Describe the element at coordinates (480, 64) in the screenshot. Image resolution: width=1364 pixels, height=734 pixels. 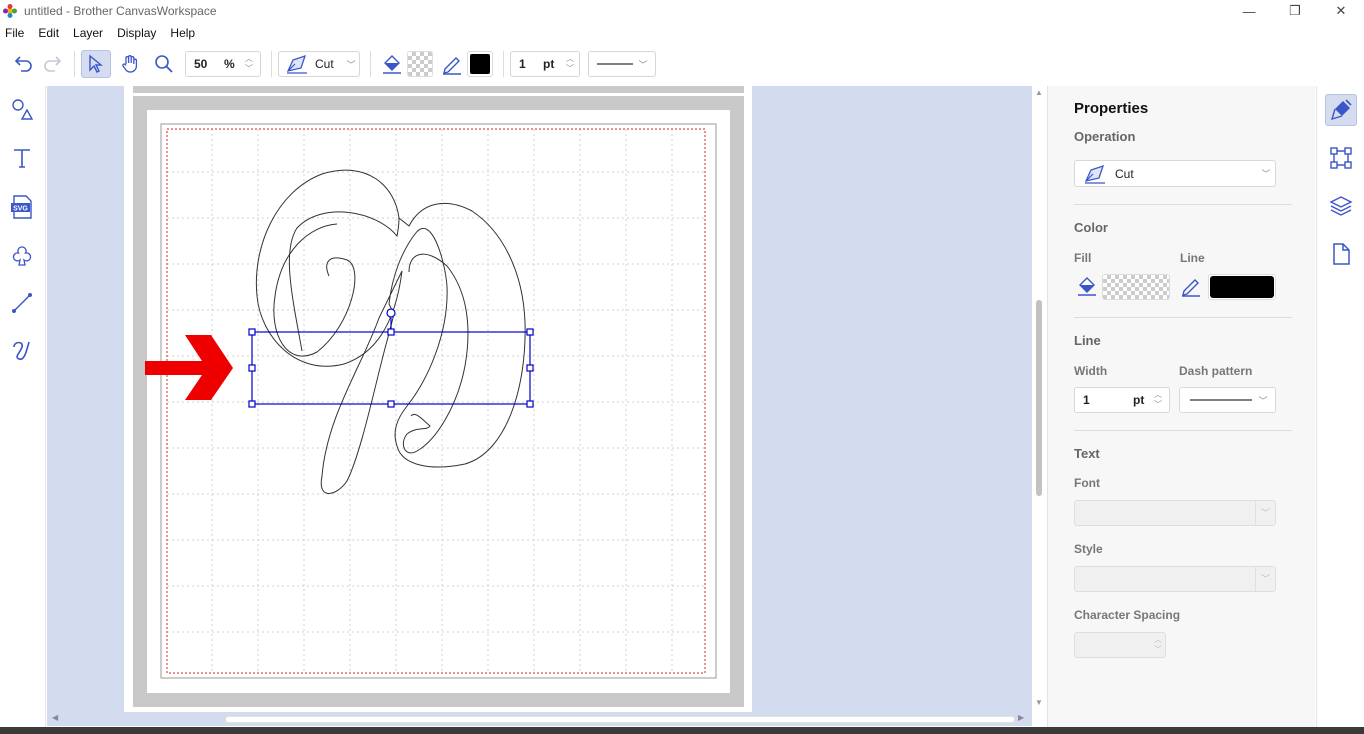
I see `line-color-swatch` at that location.